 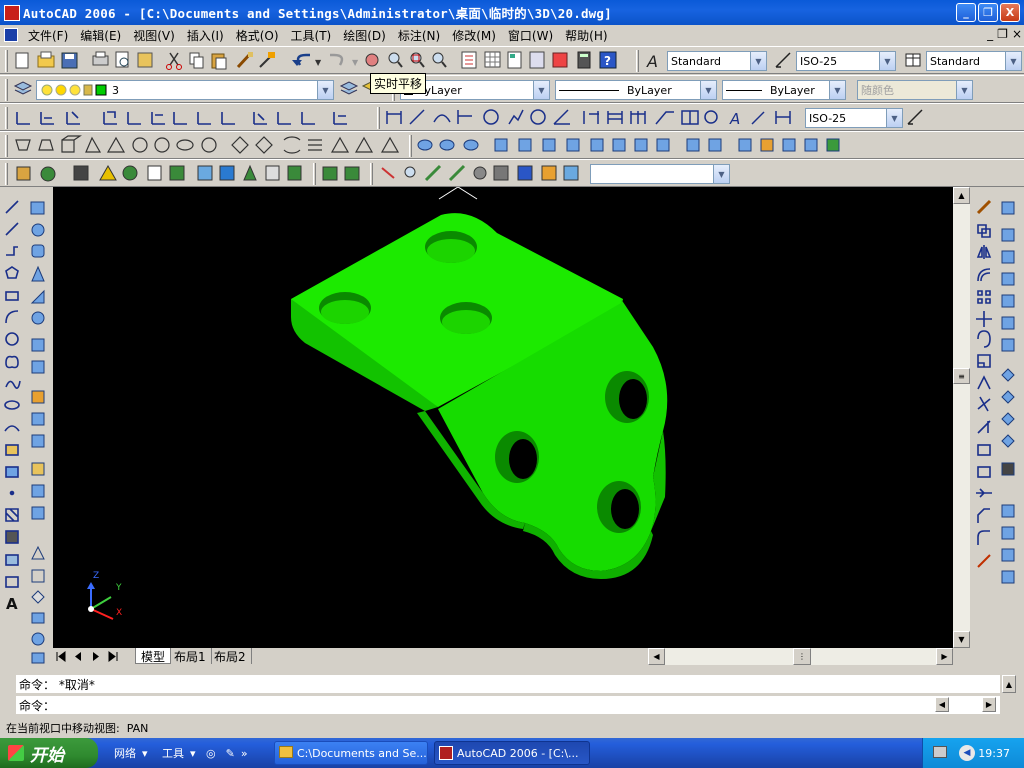 I want to click on command-scroll-right: ▶, so click(x=989, y=704).